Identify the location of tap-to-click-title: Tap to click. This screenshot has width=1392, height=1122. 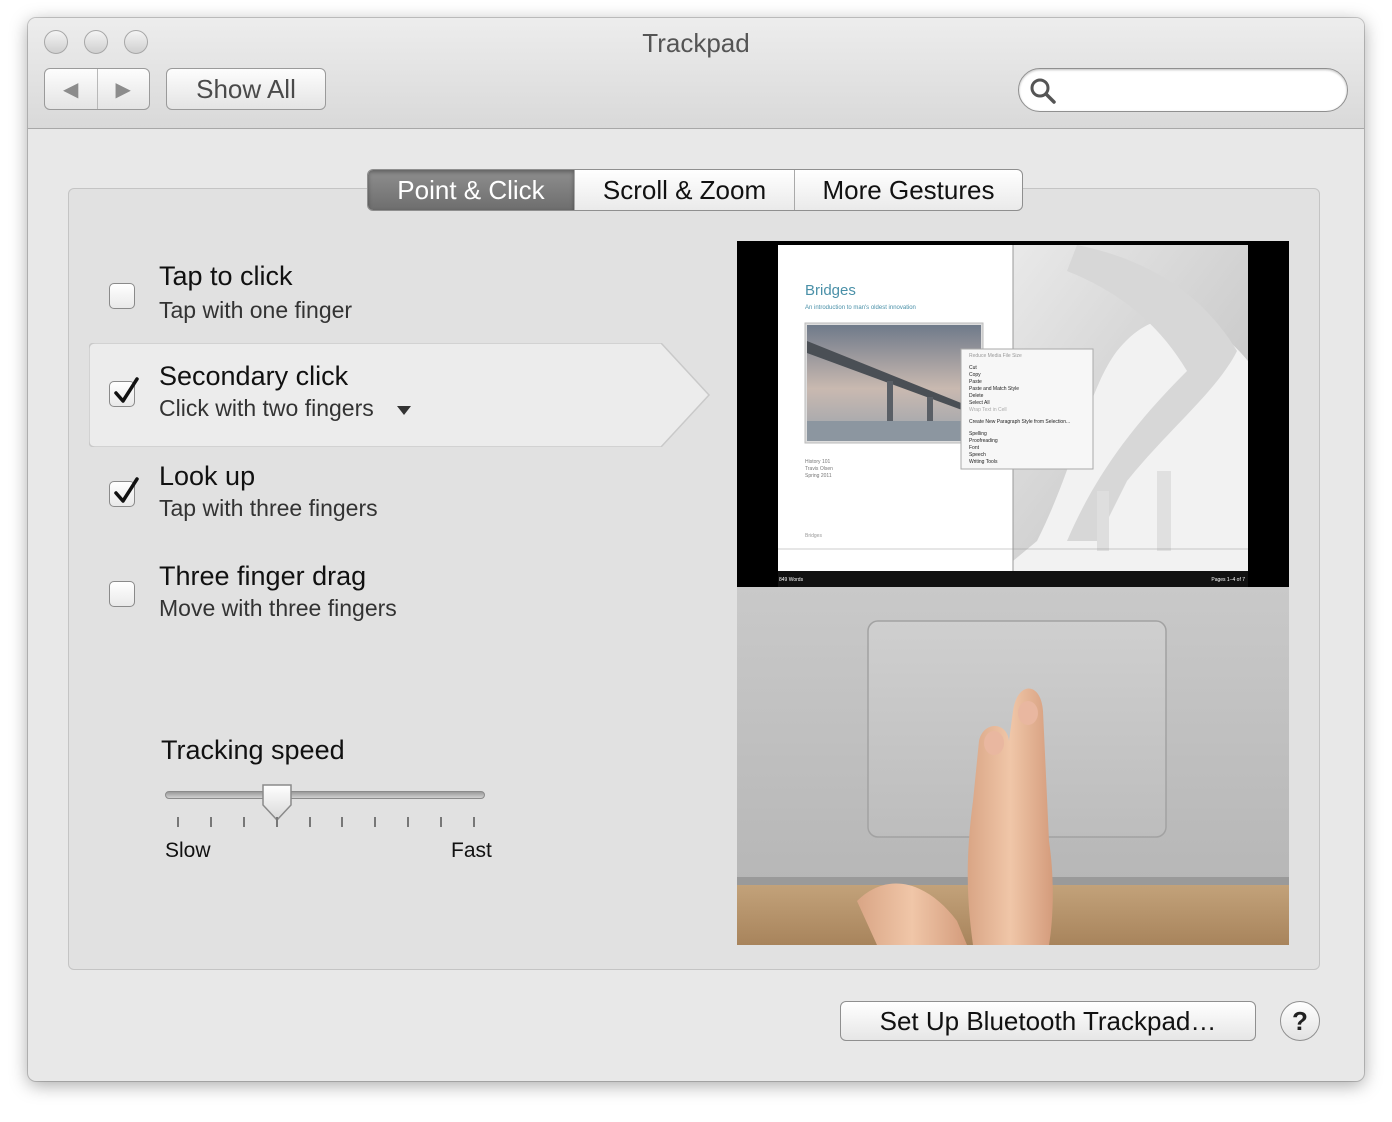
(226, 276).